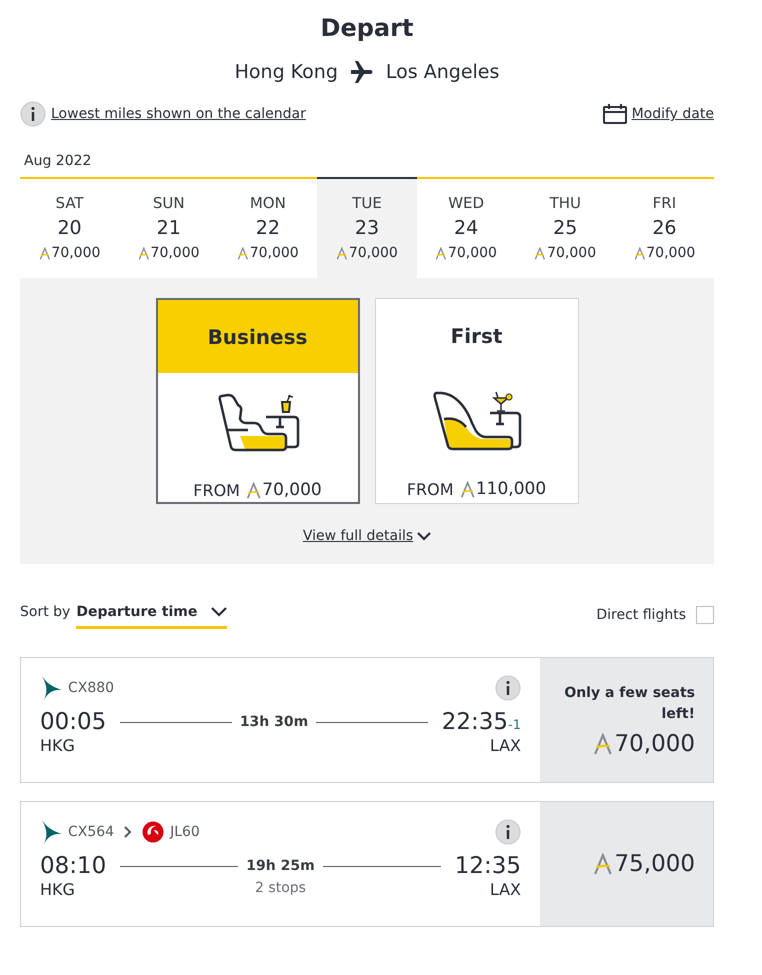 This screenshot has width=762, height=975. I want to click on origin-city: Hong Kong, so click(286, 72).